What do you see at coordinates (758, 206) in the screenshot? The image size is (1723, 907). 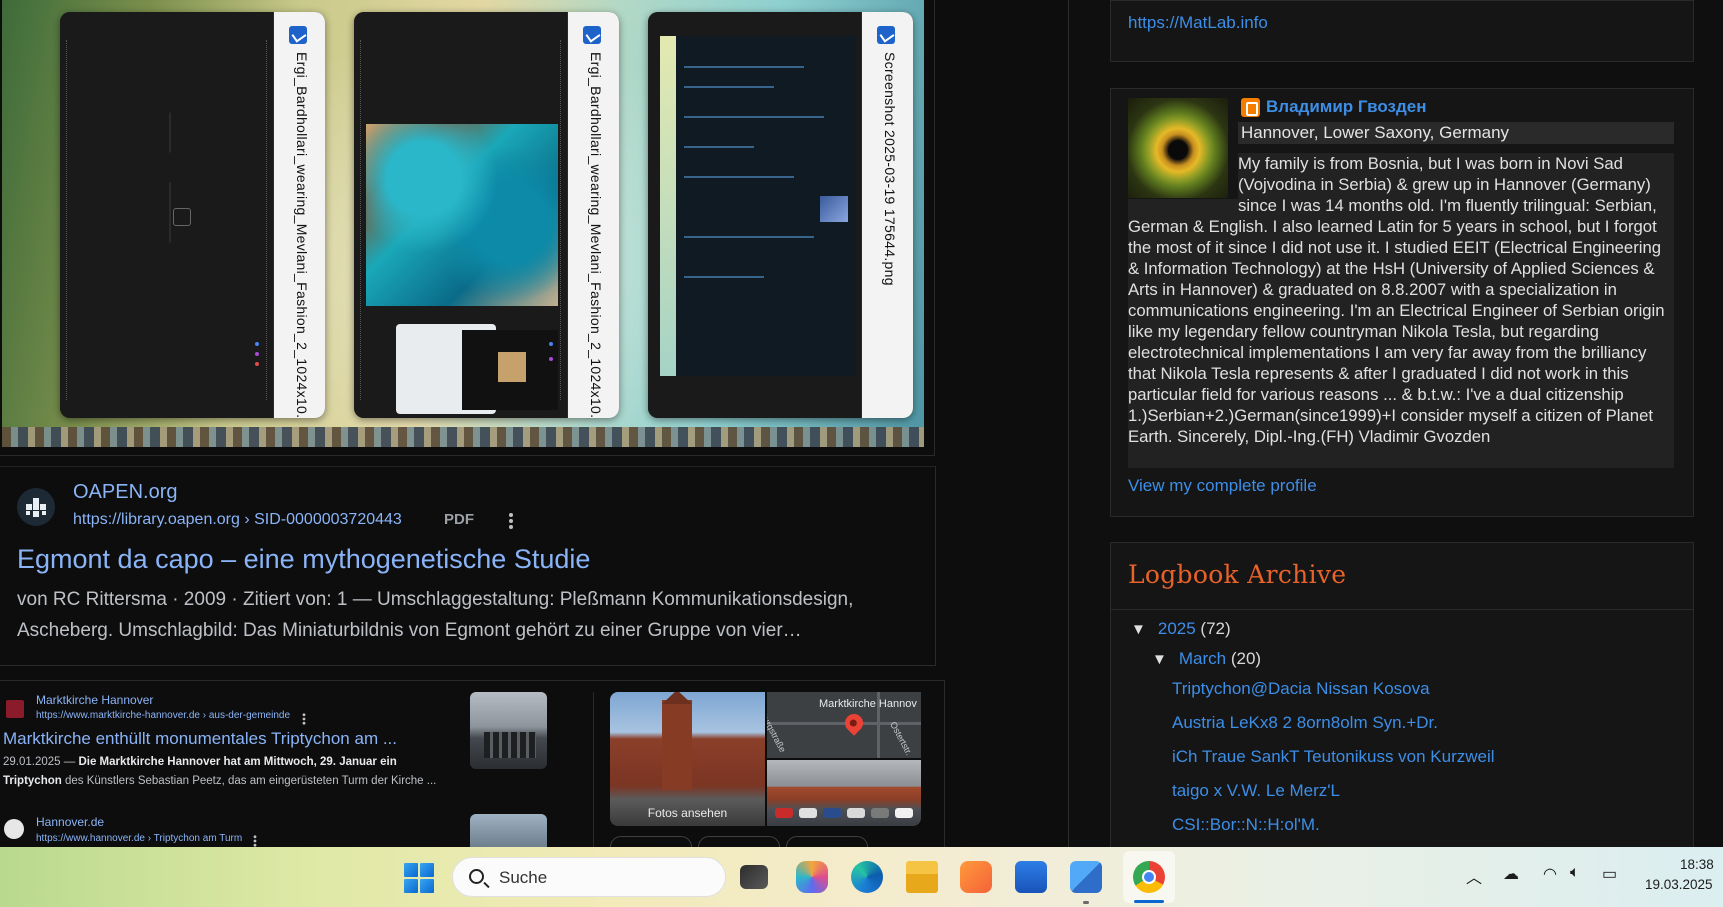 I see `chat-screenshot` at bounding box center [758, 206].